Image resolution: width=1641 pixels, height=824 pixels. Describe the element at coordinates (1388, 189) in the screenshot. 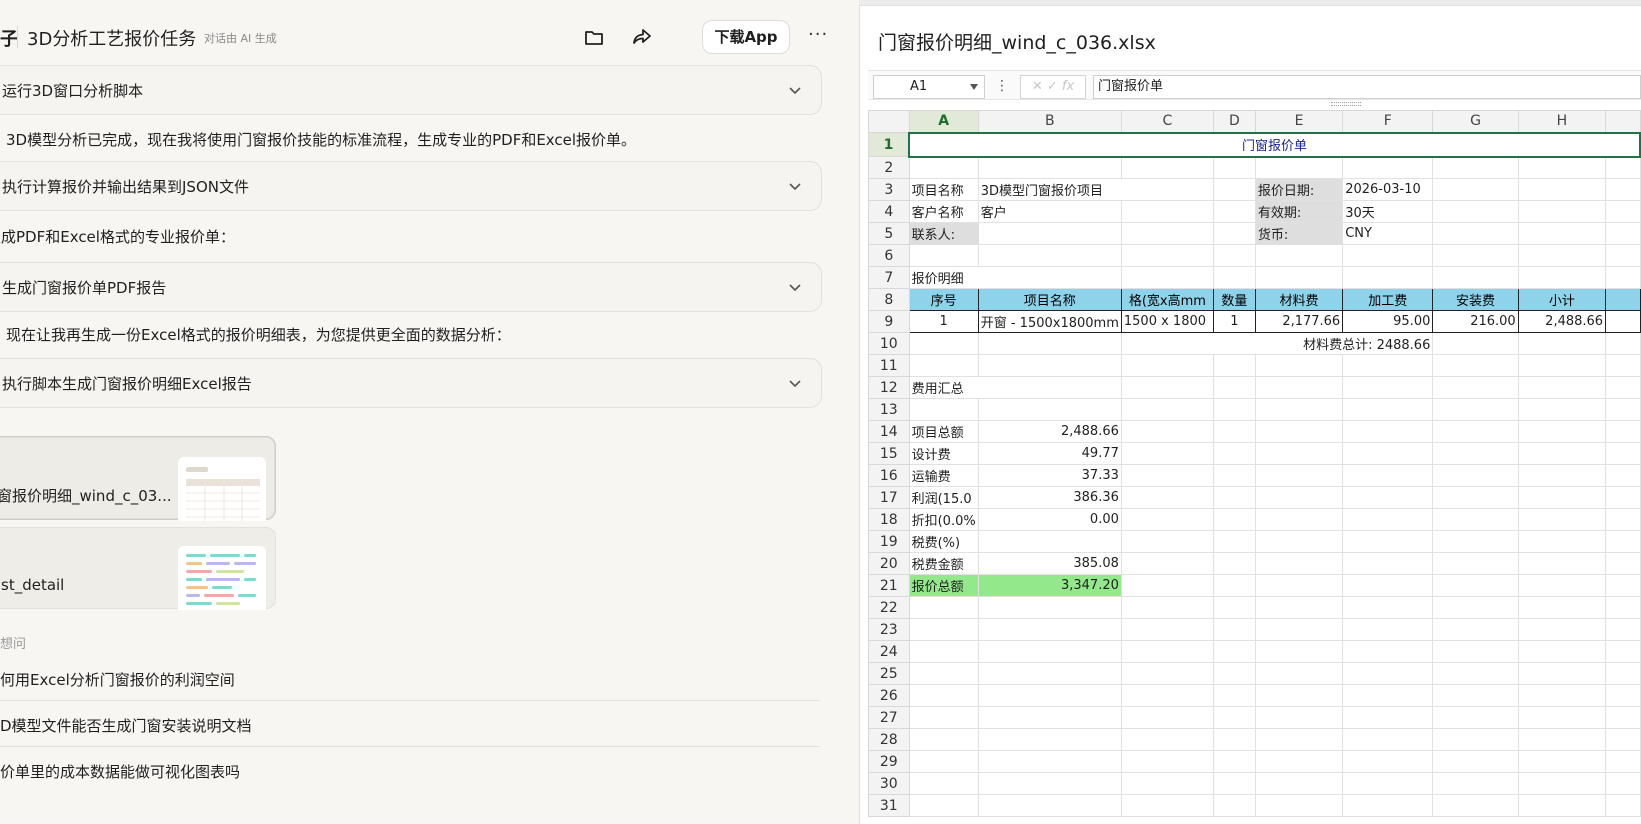

I see `cell: 2026-03-10` at that location.